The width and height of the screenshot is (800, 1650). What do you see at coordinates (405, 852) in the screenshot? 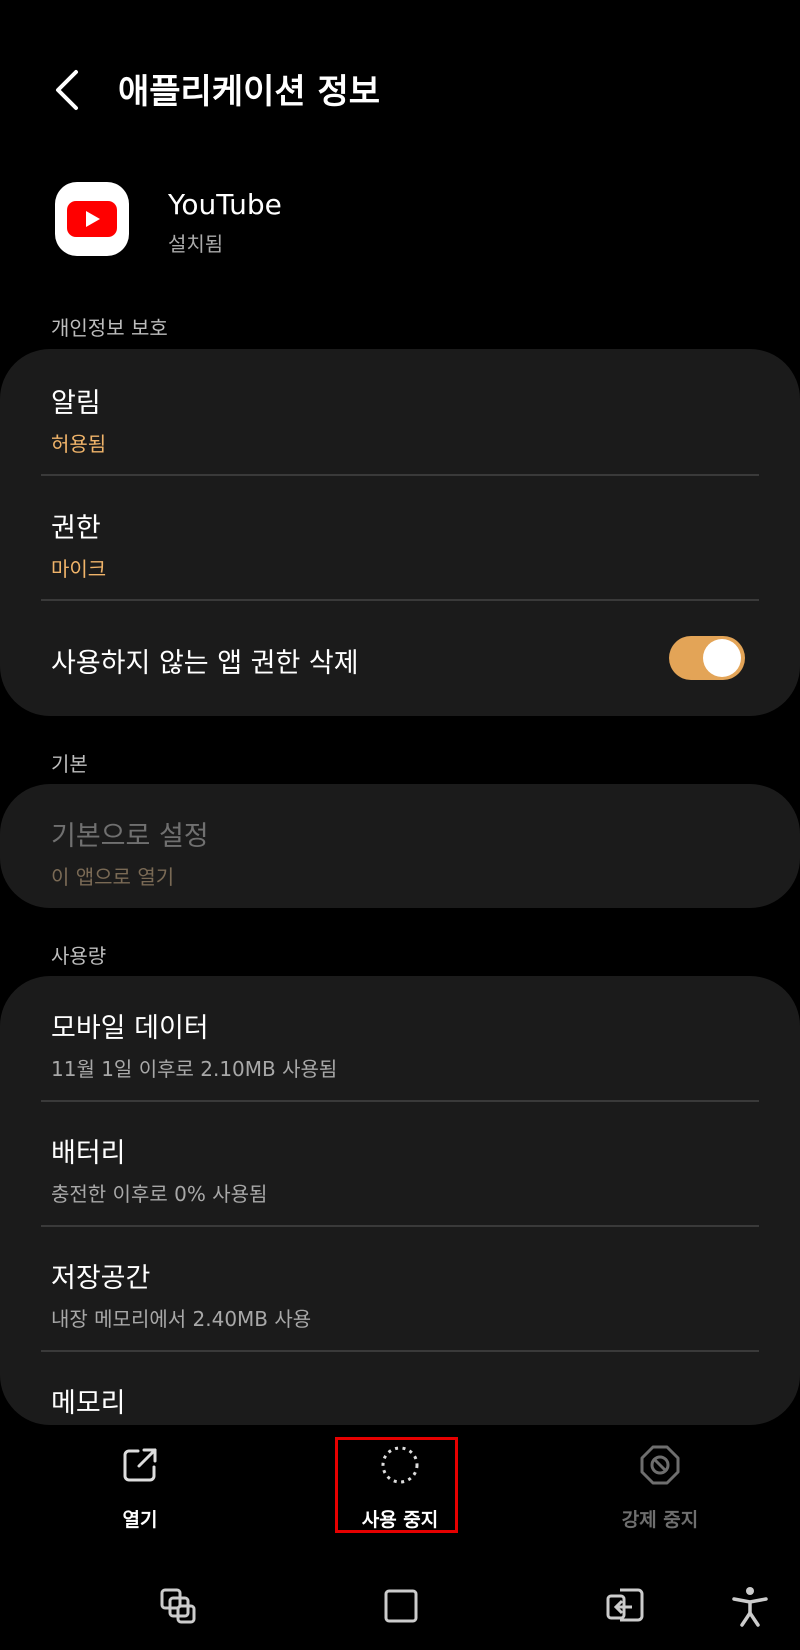
I see `set-as-default-row: 기본으로 설정 이 앱으로 열기` at bounding box center [405, 852].